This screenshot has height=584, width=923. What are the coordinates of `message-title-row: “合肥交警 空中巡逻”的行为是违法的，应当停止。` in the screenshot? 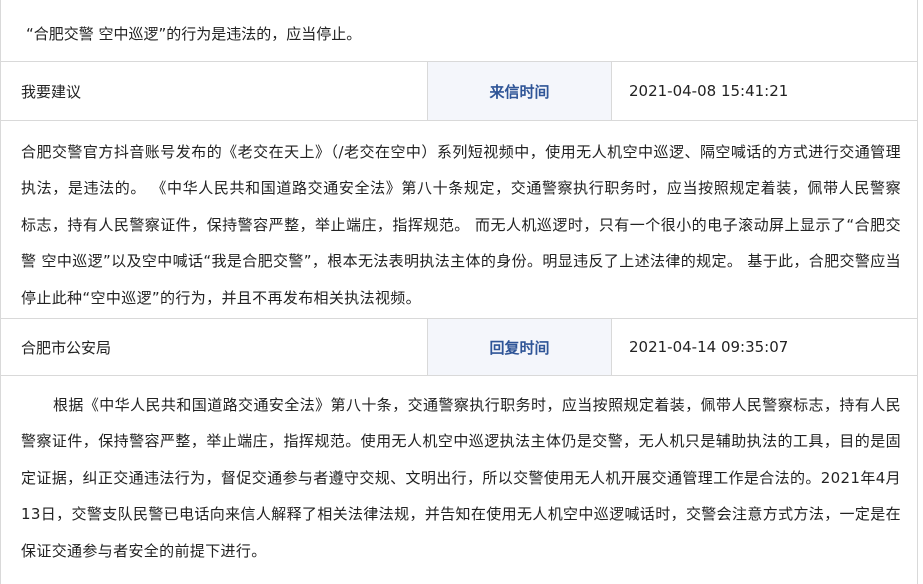 It's located at (459, 31).